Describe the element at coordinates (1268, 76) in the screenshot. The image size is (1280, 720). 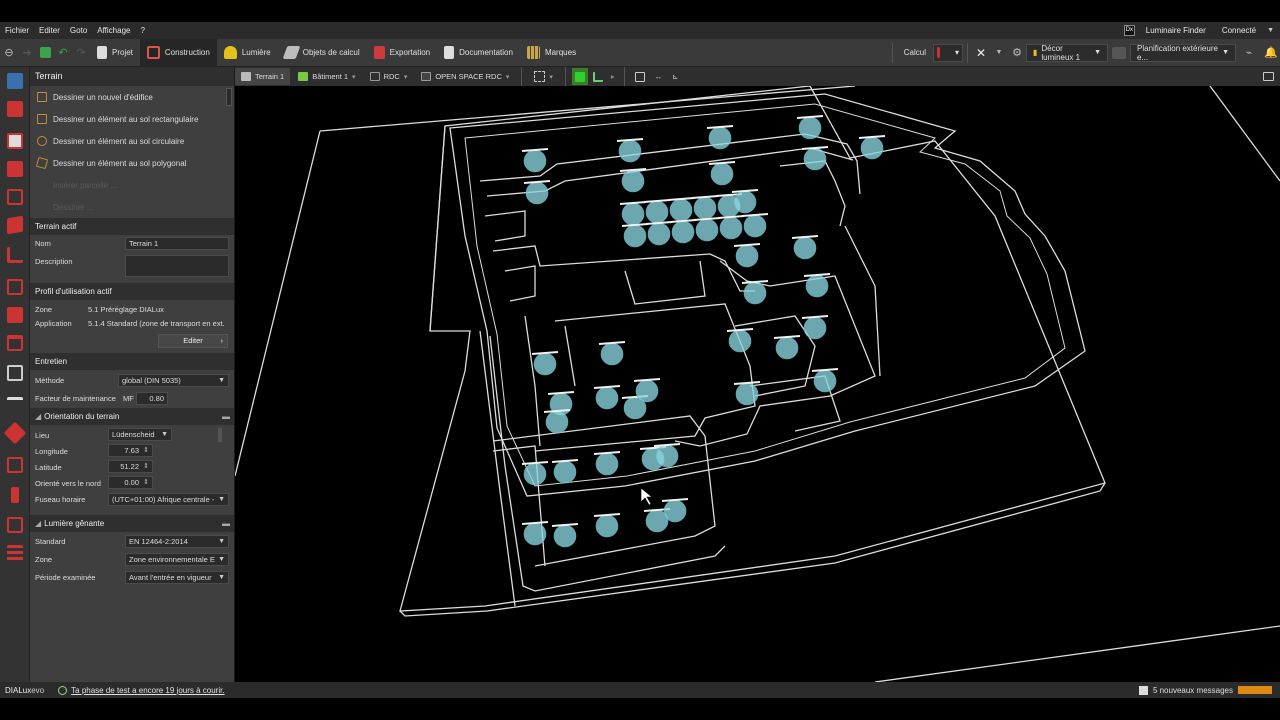
I see `display-options-button` at that location.